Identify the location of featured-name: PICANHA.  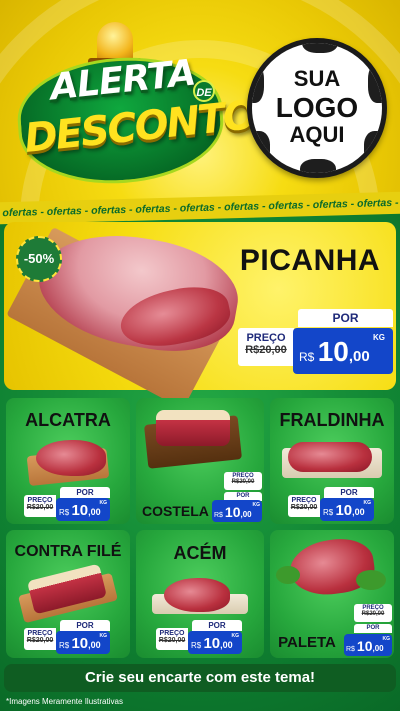
(310, 260).